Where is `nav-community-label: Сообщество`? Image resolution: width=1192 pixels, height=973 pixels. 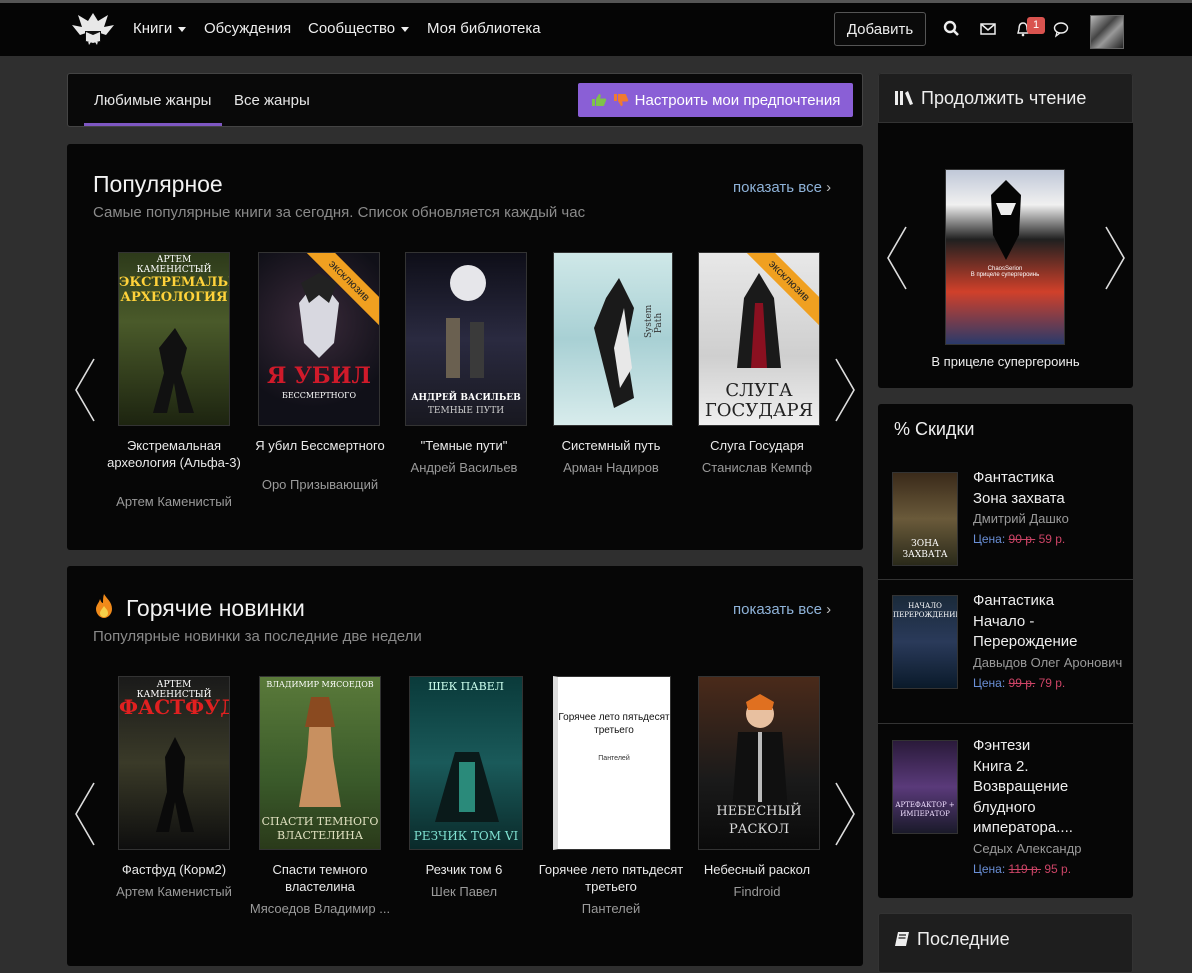
nav-community-label: Сообщество is located at coordinates (352, 28).